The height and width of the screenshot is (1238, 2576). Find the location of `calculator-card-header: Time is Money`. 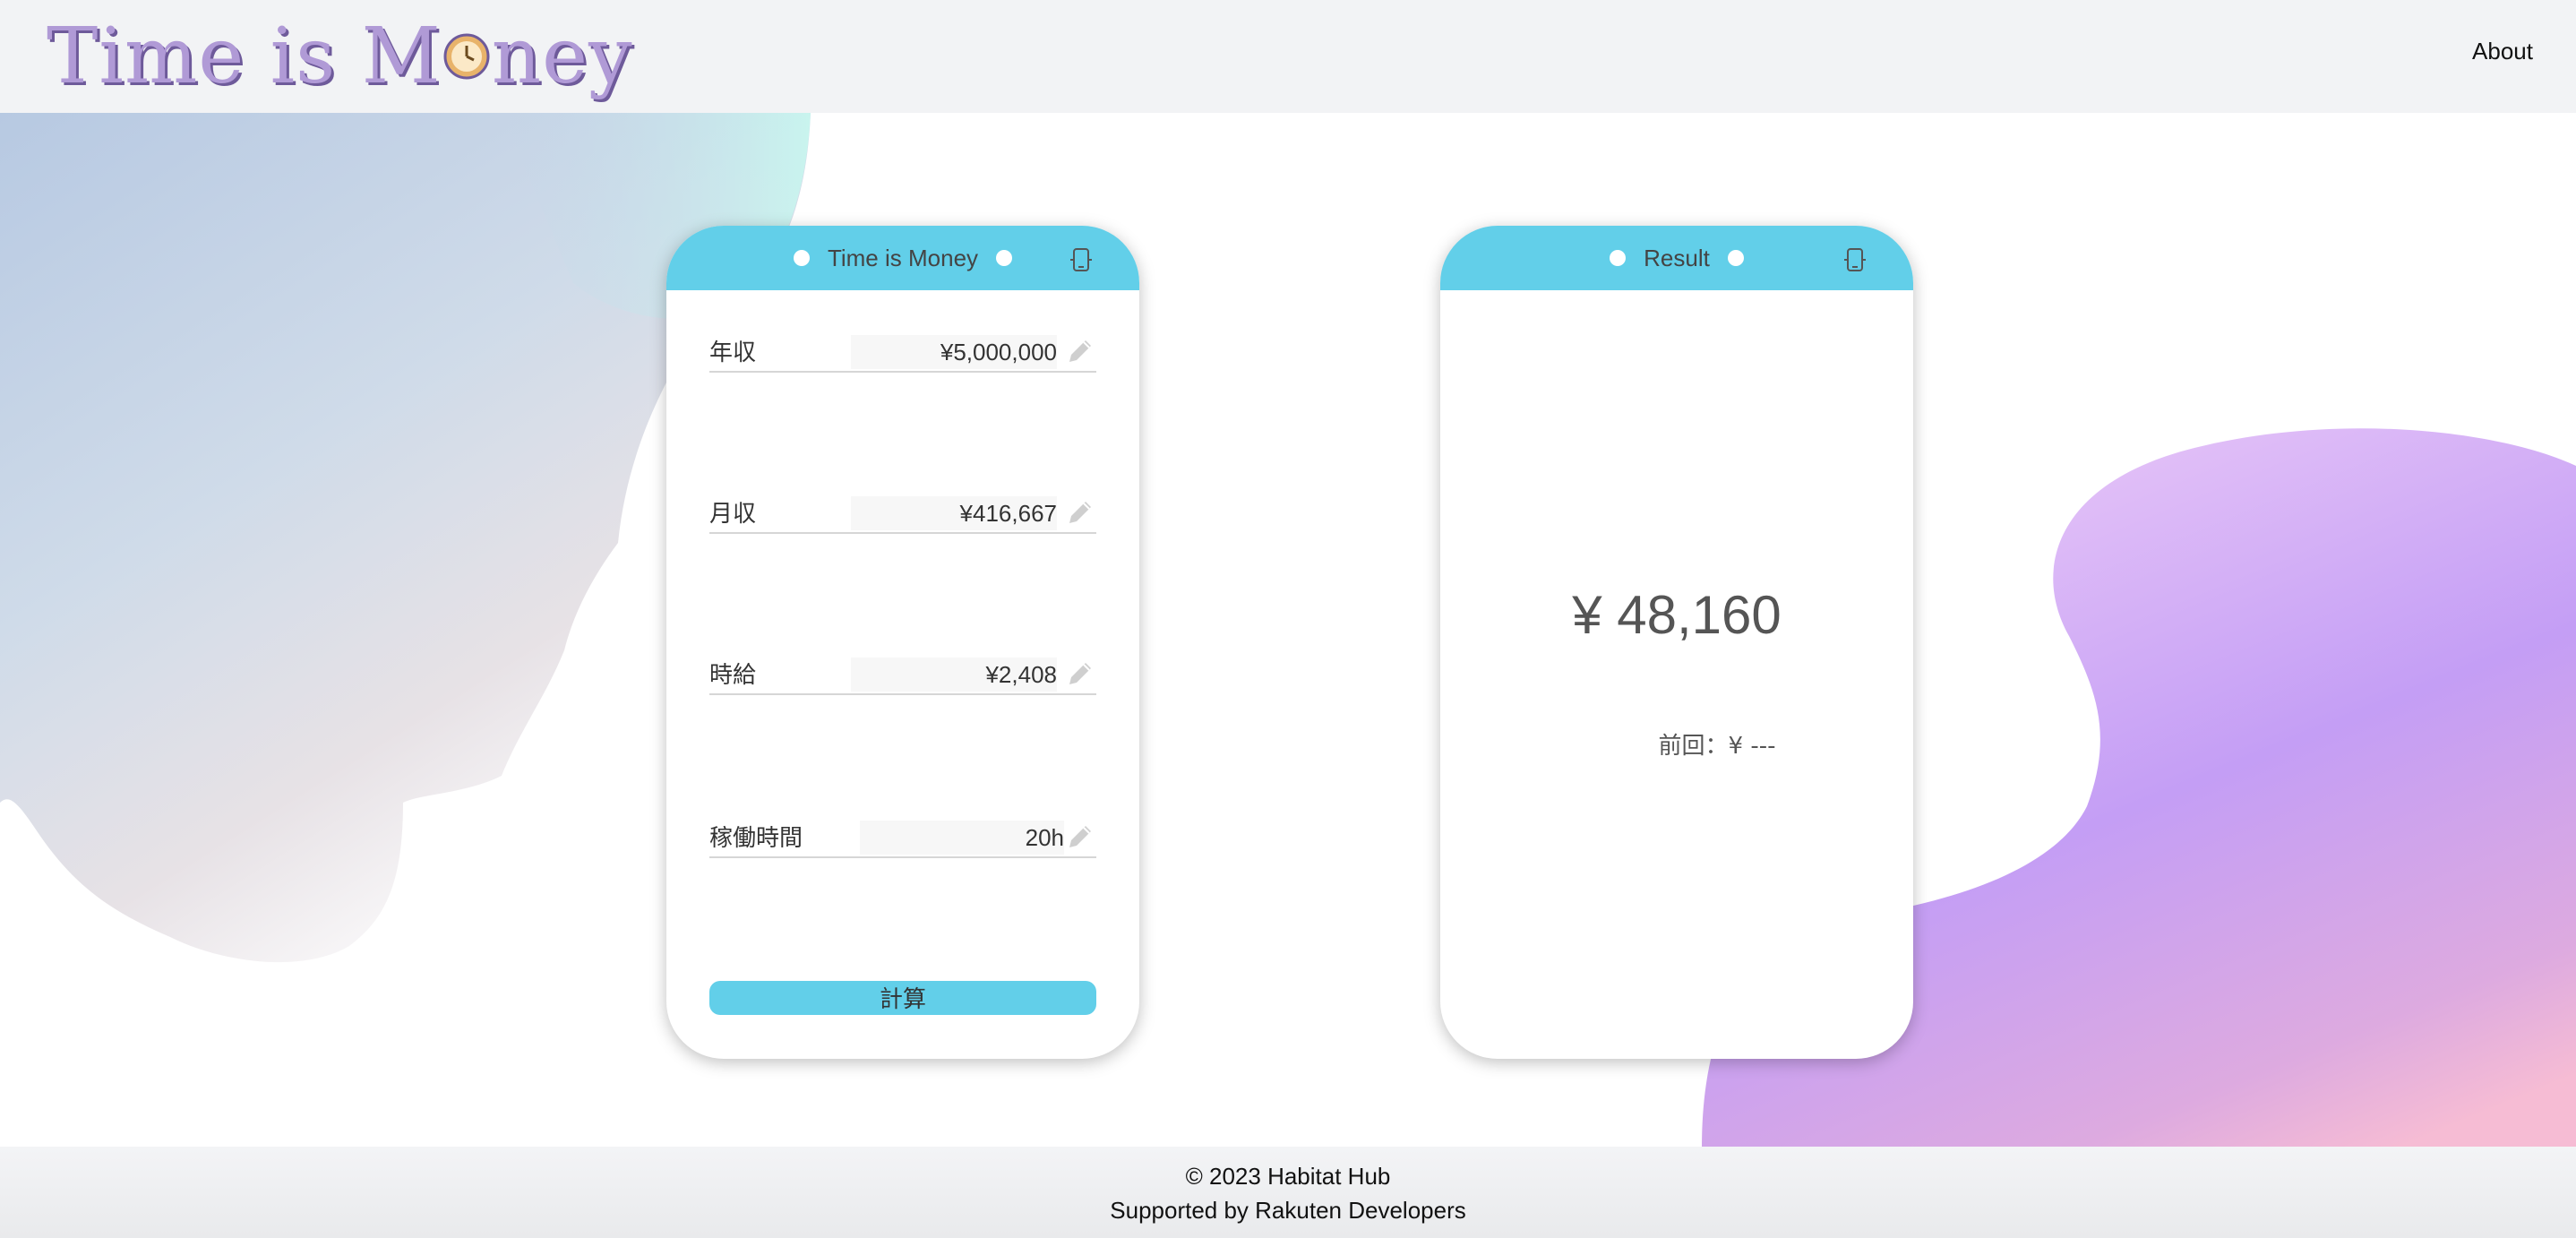

calculator-card-header: Time is Money is located at coordinates (902, 258).